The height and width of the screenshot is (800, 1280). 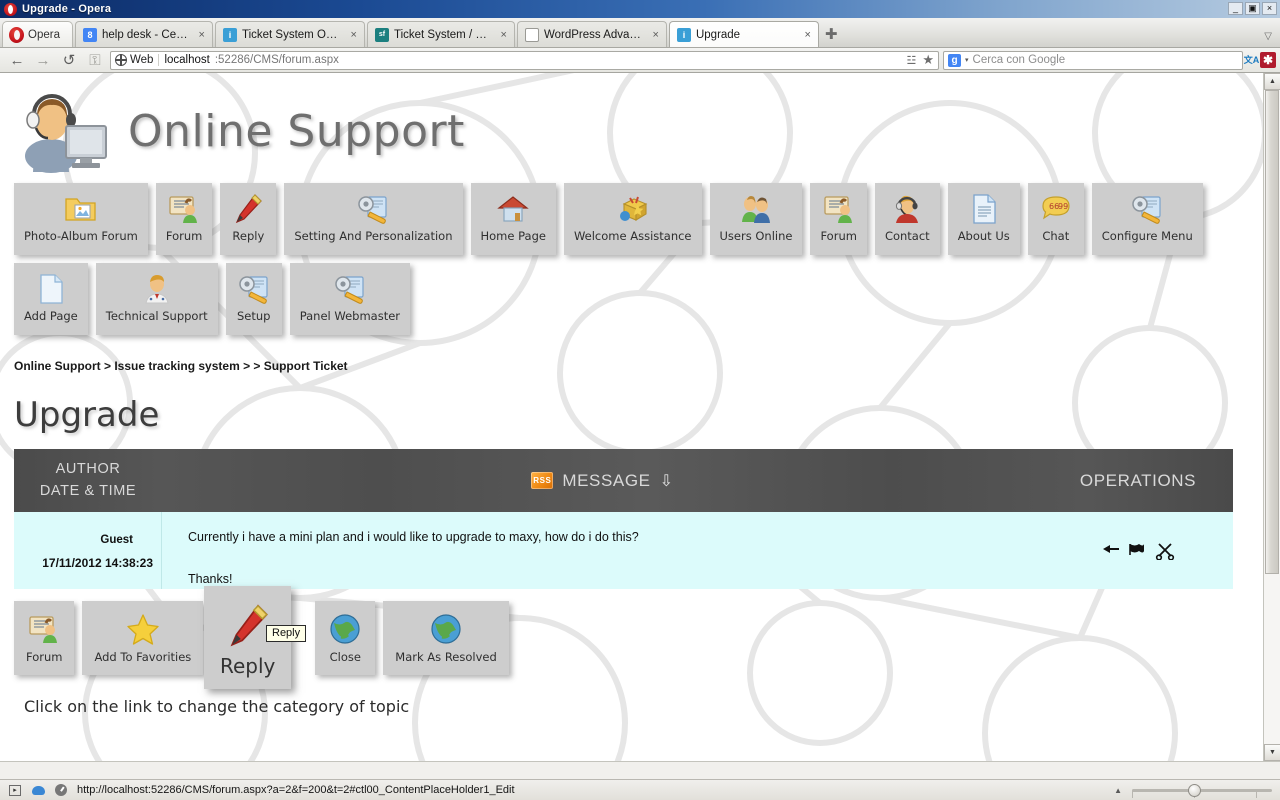 I want to click on menu-button-label: Configure Menu, so click(x=1147, y=236).